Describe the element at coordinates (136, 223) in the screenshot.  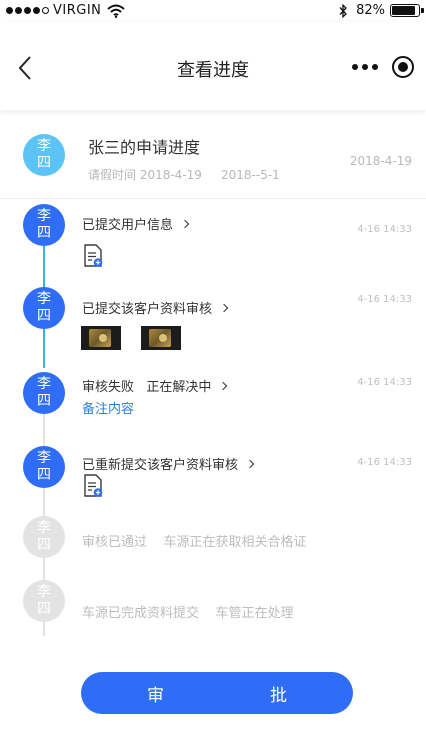
I see `step-title-submitted-user-info: 已提交用户信息` at that location.